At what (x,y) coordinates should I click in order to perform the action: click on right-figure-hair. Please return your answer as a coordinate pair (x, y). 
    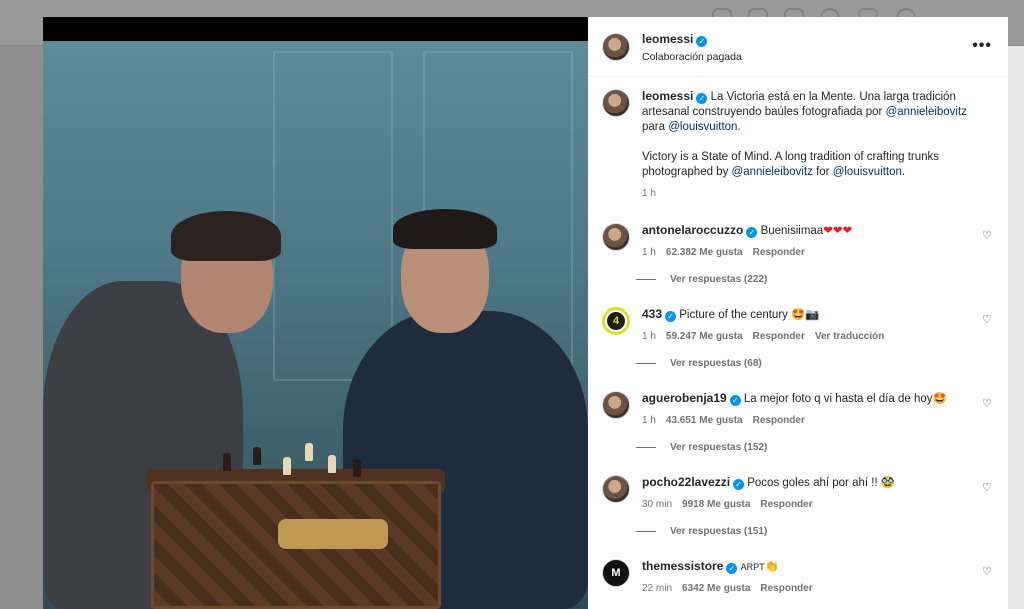
    Looking at the image, I should click on (445, 229).